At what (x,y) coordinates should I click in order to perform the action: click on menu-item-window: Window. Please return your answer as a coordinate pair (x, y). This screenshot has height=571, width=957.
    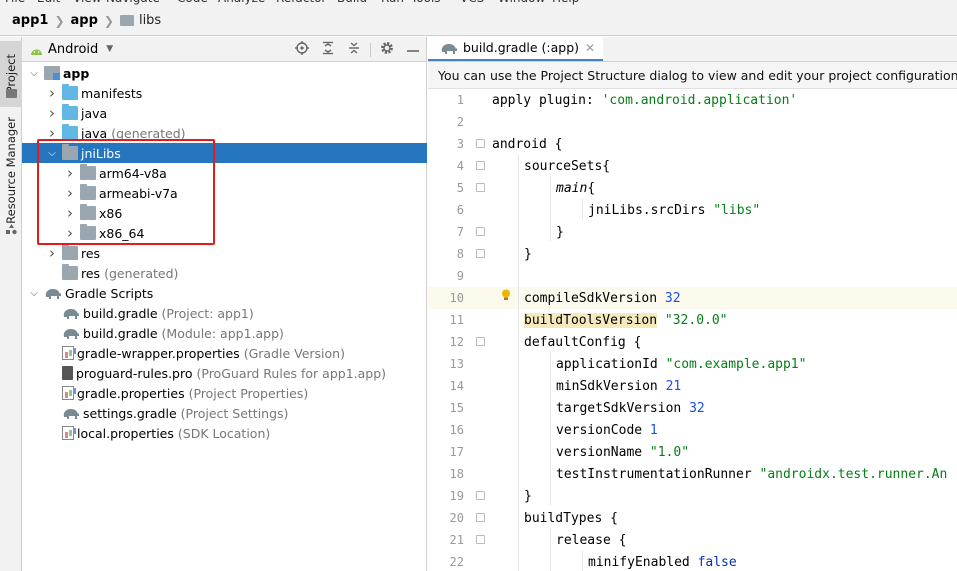
    Looking at the image, I should click on (521, 2).